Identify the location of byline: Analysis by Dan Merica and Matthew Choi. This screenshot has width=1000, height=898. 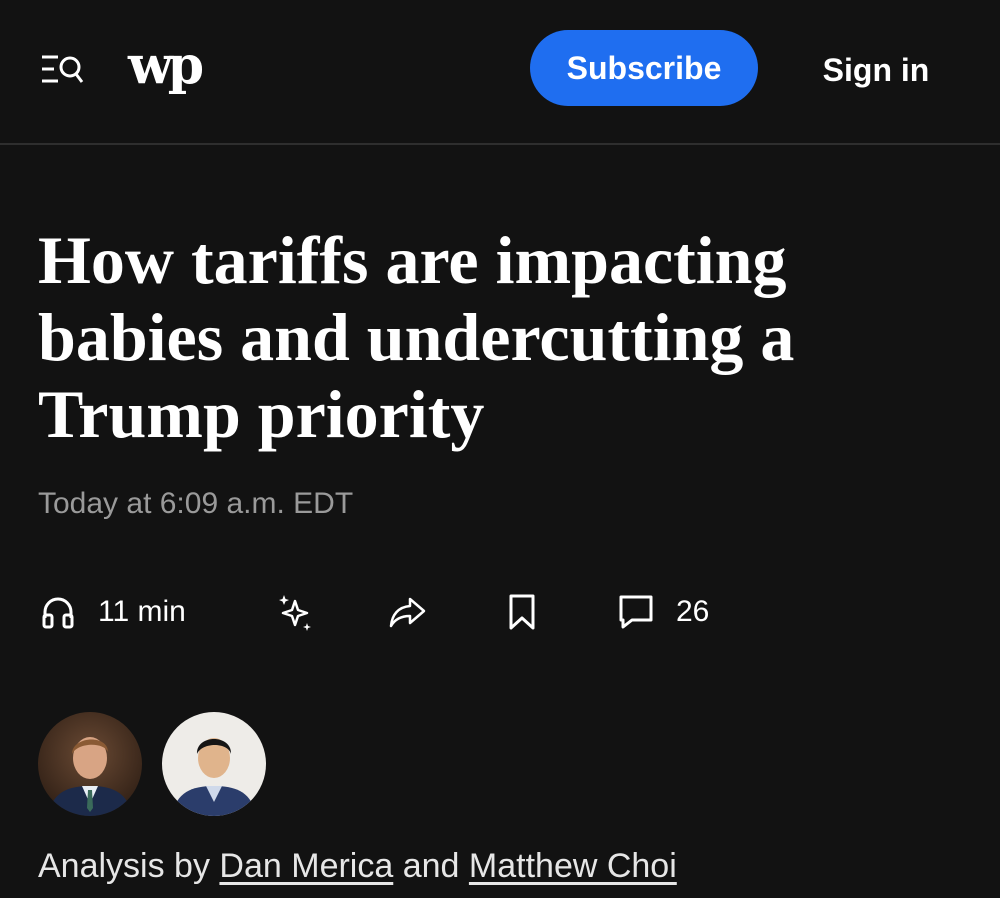
(357, 866).